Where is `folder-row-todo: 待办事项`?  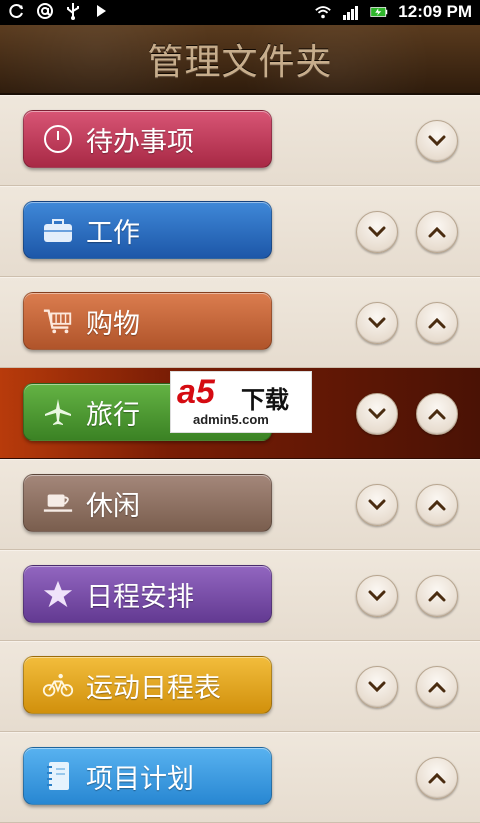 folder-row-todo: 待办事项 is located at coordinates (240, 140).